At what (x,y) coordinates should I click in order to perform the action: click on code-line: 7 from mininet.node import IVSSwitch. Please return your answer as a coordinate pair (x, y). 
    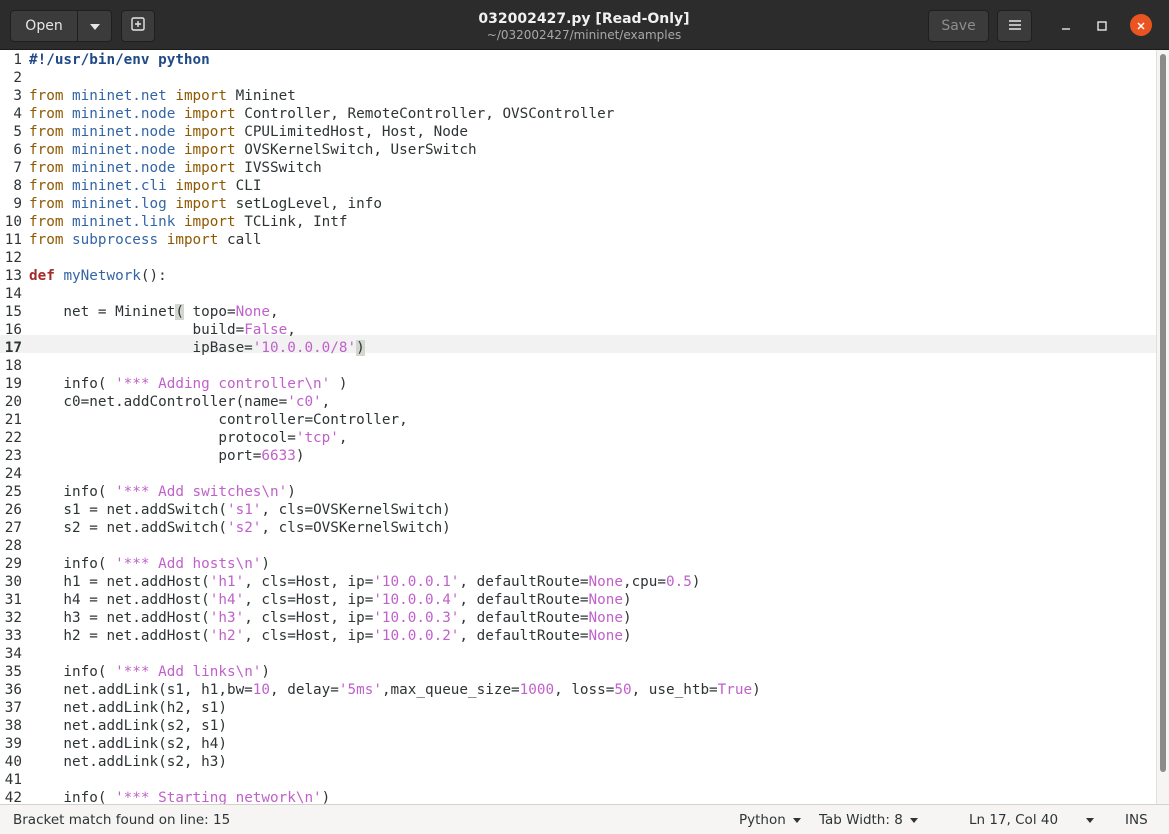
    Looking at the image, I should click on (160, 168).